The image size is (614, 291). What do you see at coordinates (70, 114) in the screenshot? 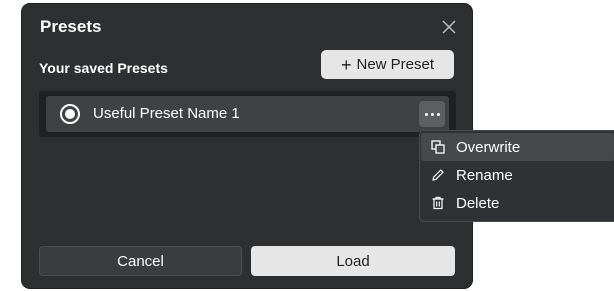
I see `preset-radio` at bounding box center [70, 114].